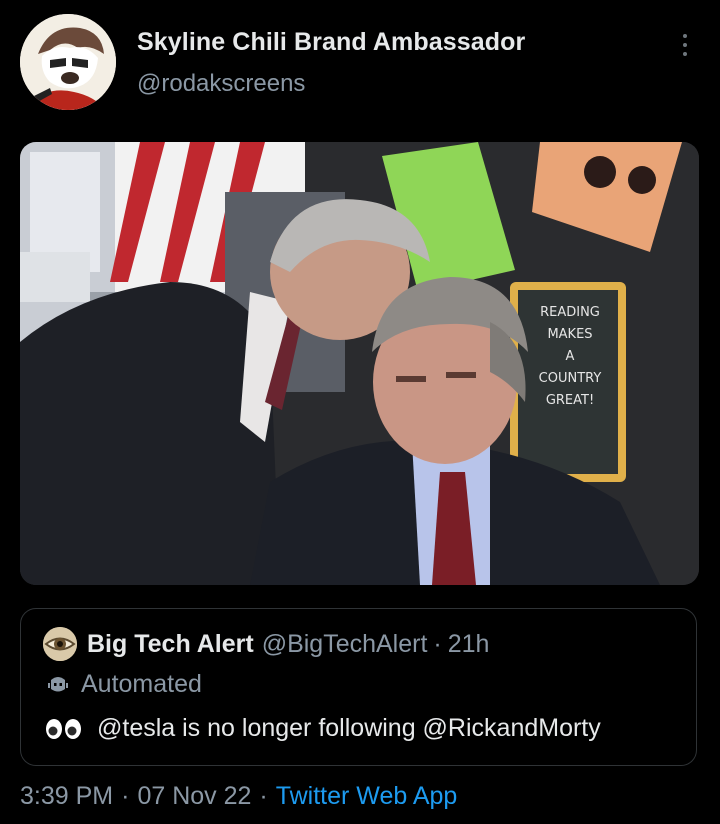 The width and height of the screenshot is (720, 824). I want to click on tweet-date: 07 Nov 22, so click(194, 796).